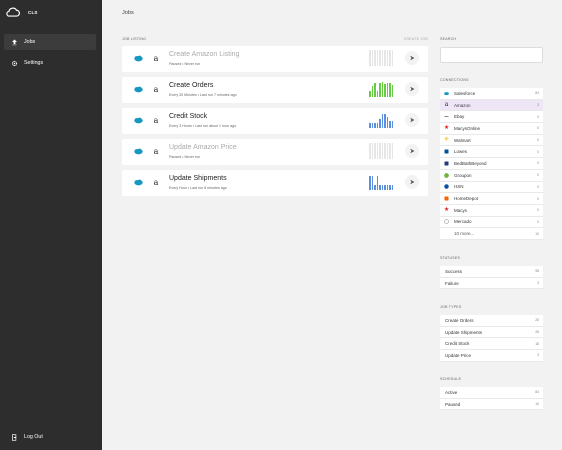 The height and width of the screenshot is (450, 562). I want to click on connection-item-homedepot: HomeDepot 0, so click(491, 199).